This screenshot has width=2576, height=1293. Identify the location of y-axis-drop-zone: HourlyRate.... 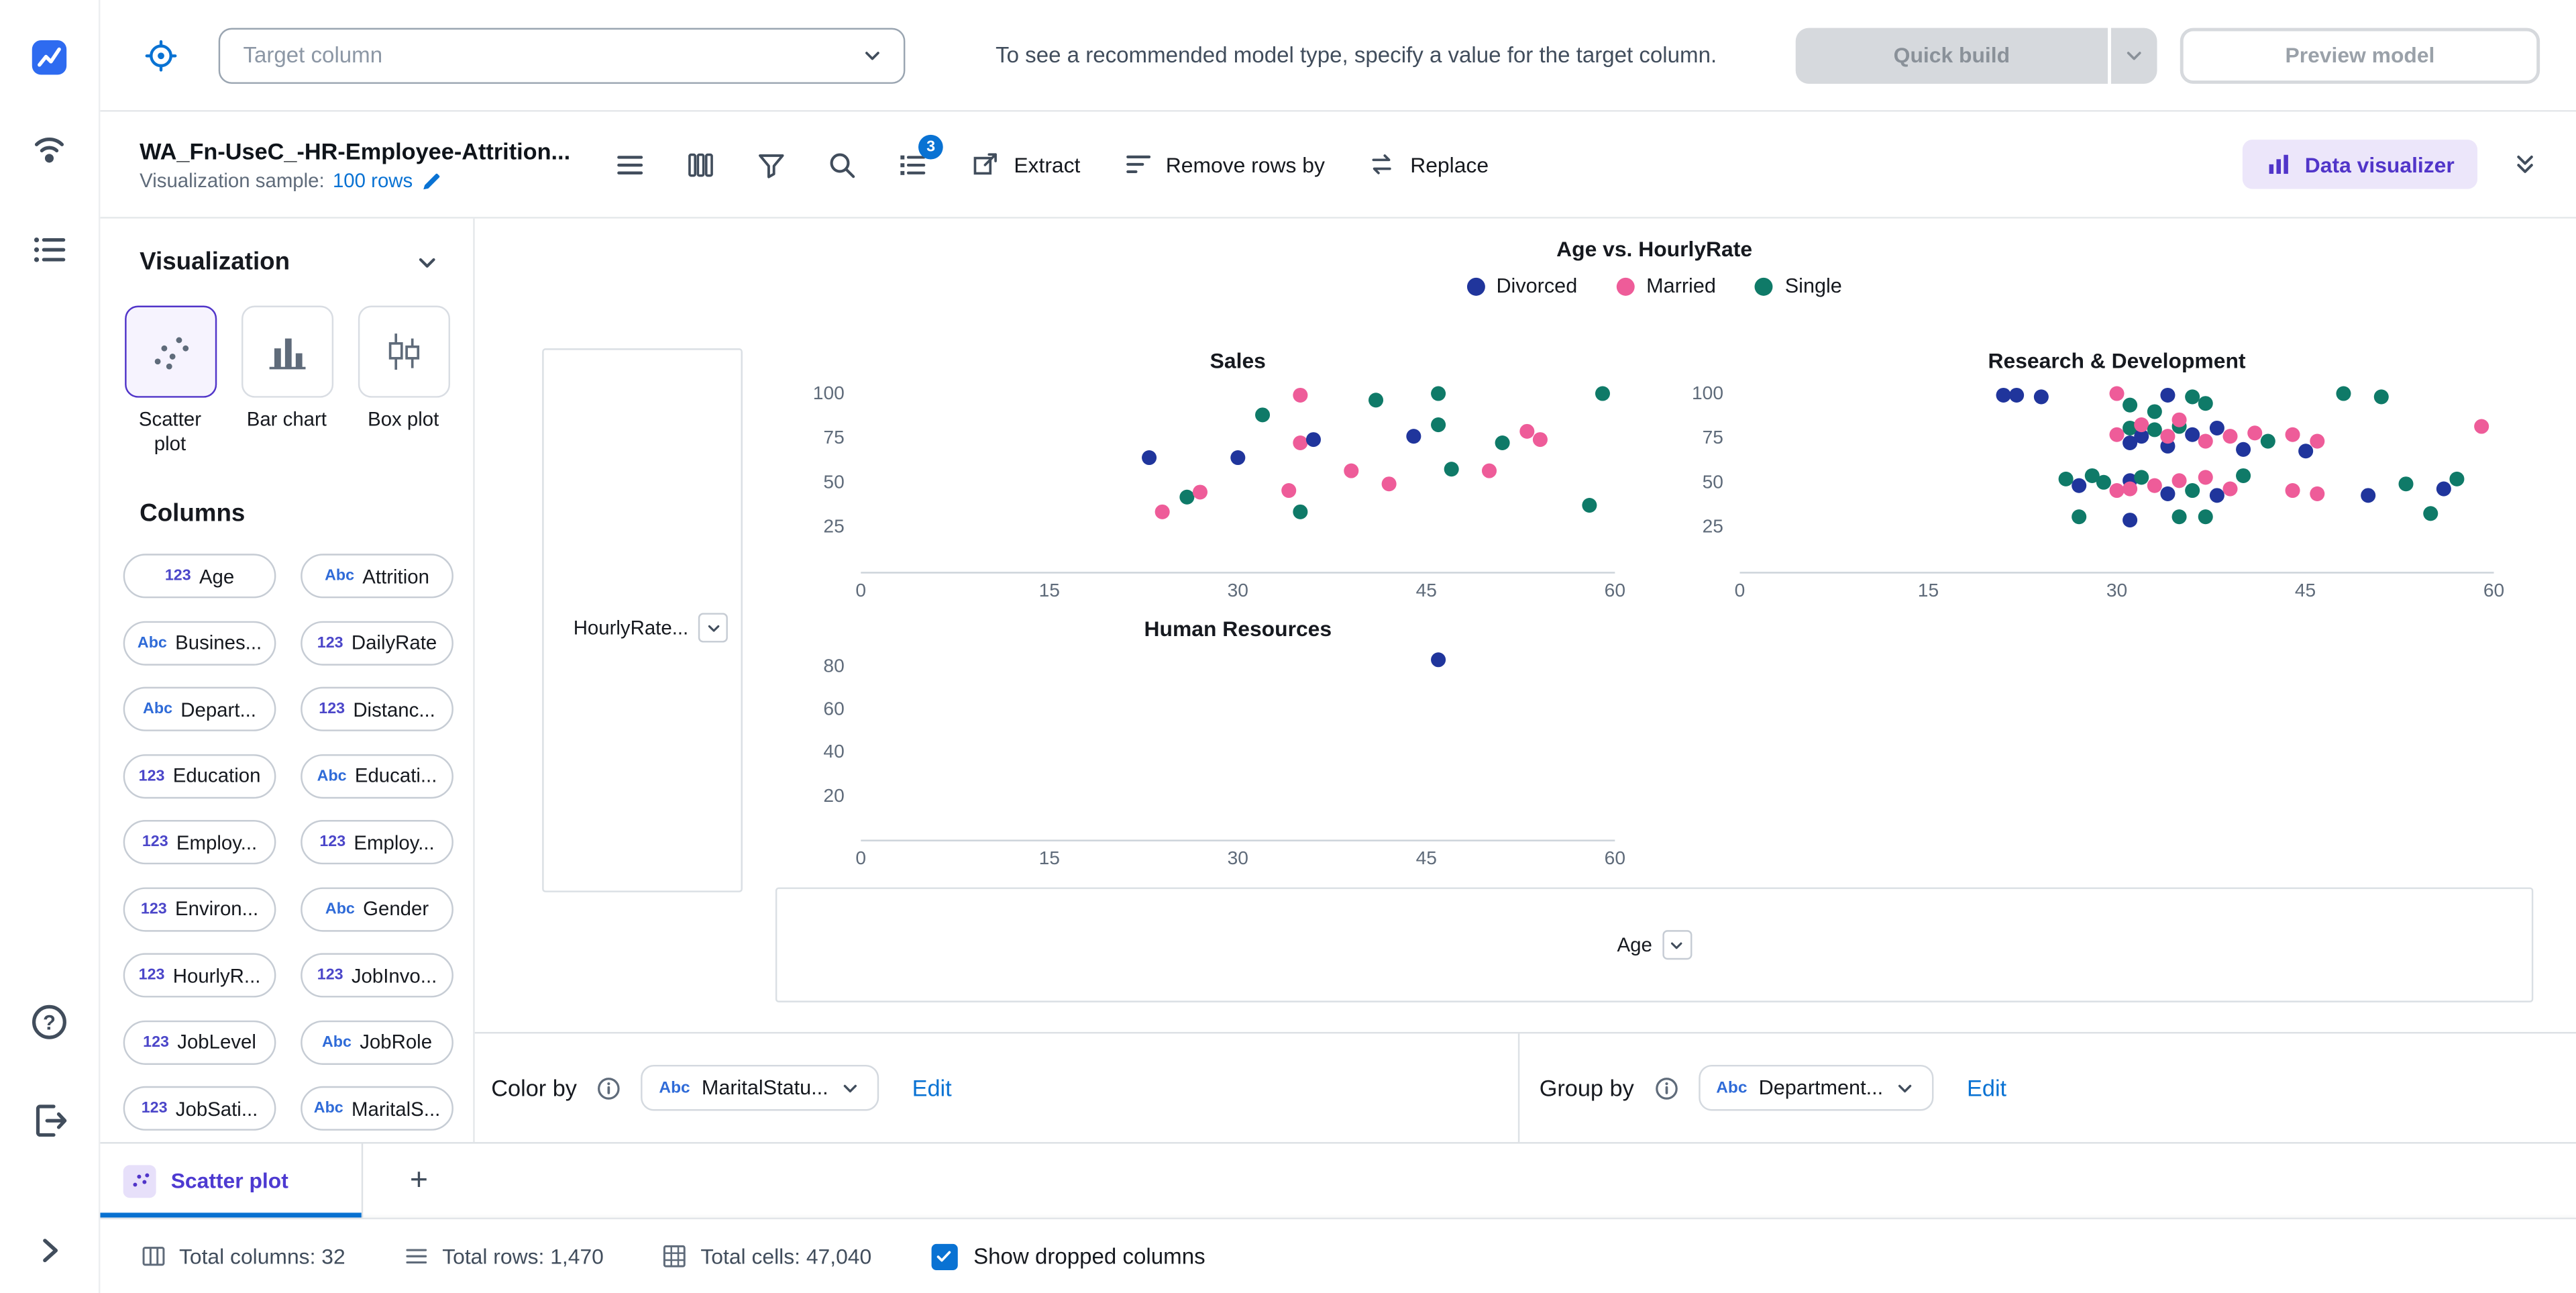
(642, 620).